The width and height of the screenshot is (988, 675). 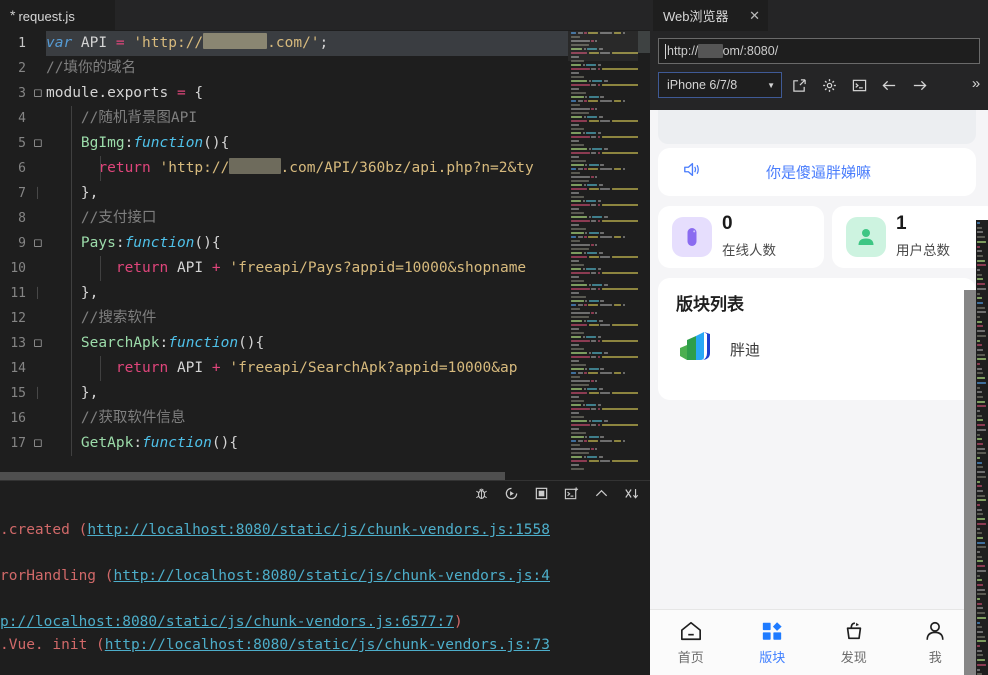 I want to click on page-tab-home: 首页, so click(x=691, y=642).